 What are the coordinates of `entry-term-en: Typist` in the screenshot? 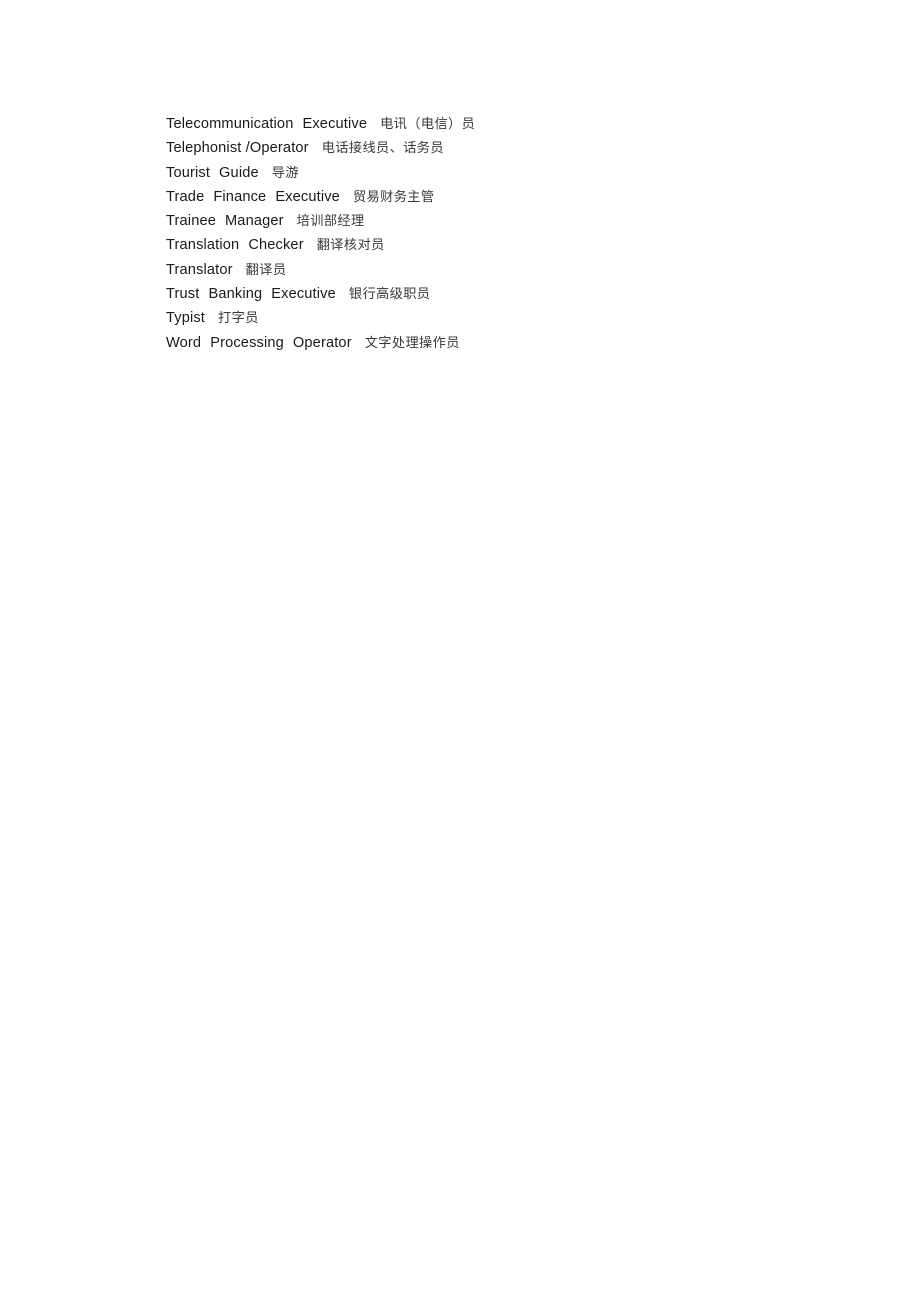 It's located at (186, 318).